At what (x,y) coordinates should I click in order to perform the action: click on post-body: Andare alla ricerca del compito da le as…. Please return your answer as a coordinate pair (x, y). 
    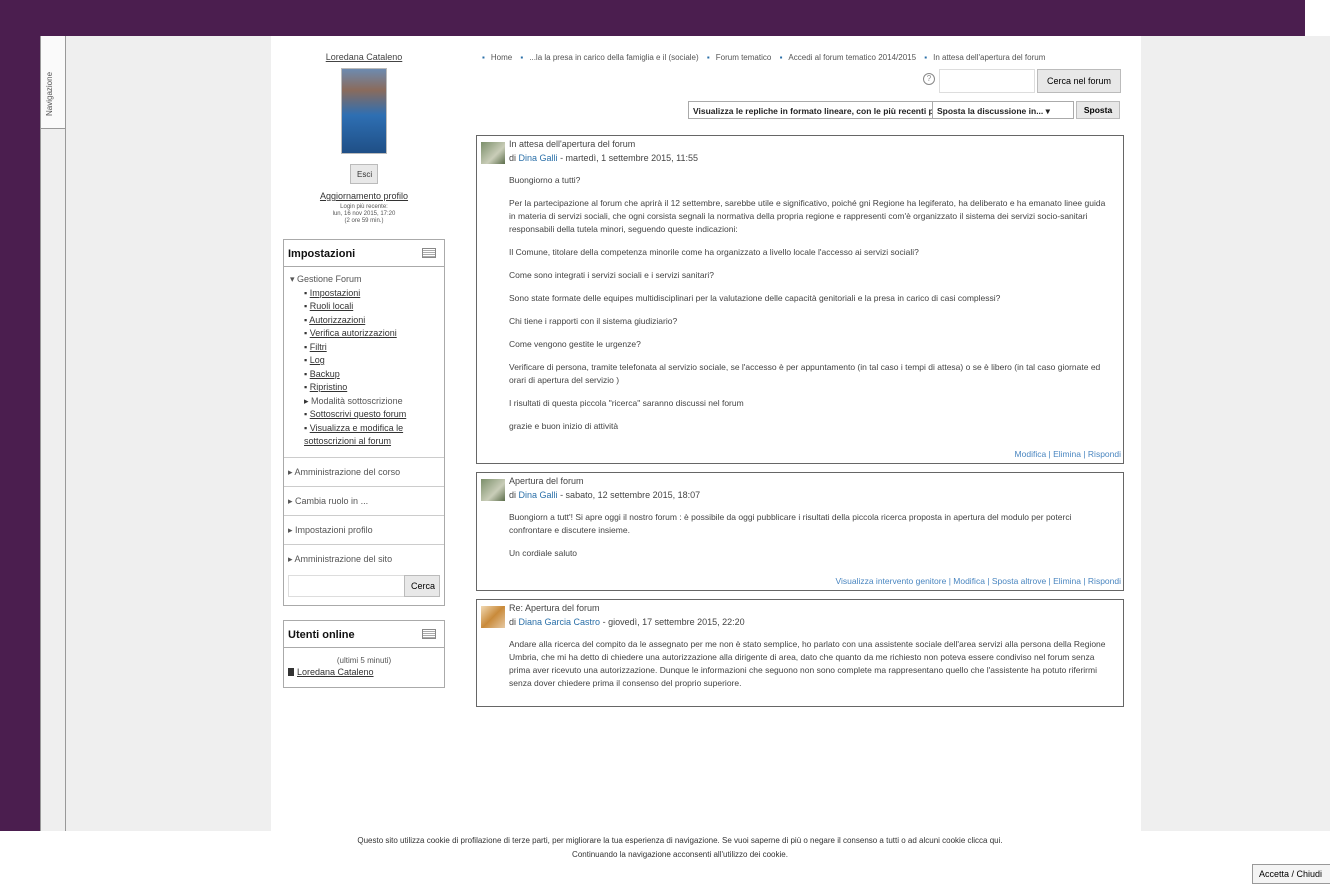
    Looking at the image, I should click on (800, 669).